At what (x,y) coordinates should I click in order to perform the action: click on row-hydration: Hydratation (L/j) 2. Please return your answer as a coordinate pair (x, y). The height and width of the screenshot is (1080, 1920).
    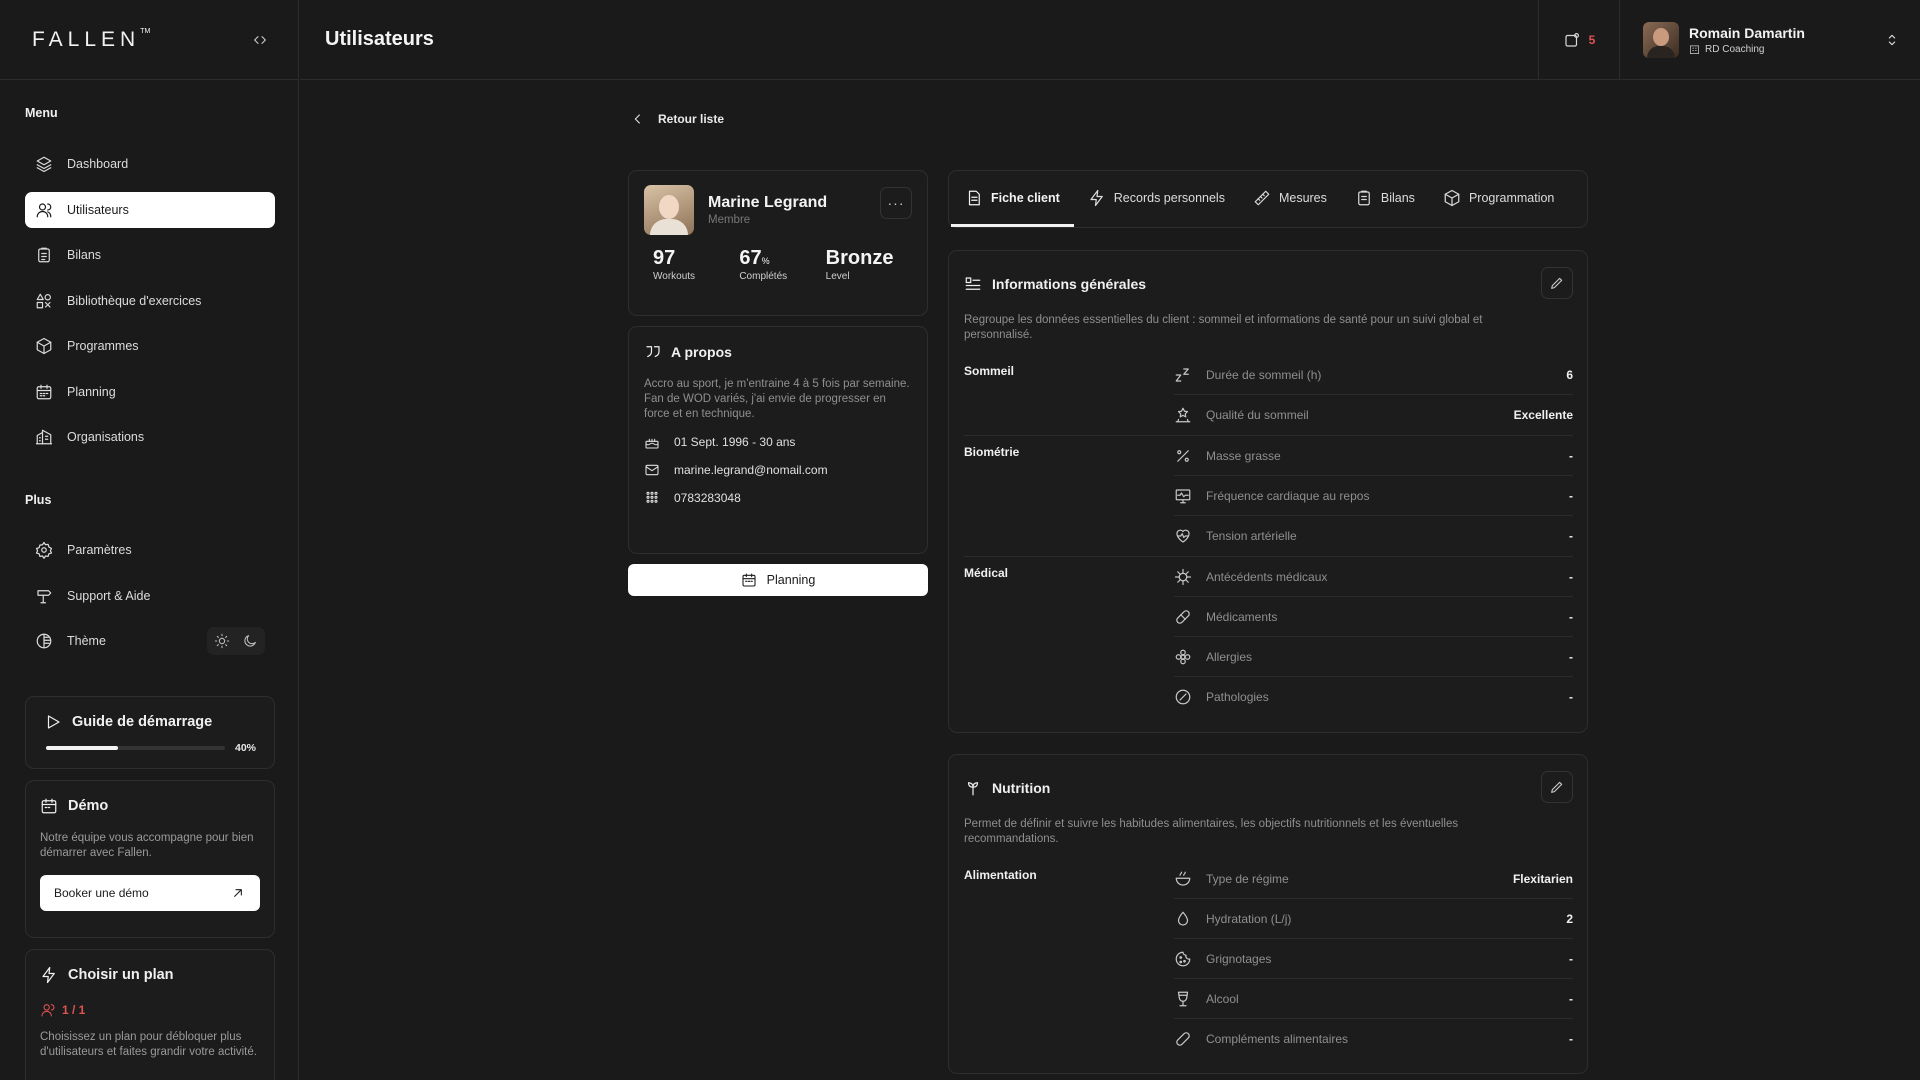
    Looking at the image, I should click on (1373, 919).